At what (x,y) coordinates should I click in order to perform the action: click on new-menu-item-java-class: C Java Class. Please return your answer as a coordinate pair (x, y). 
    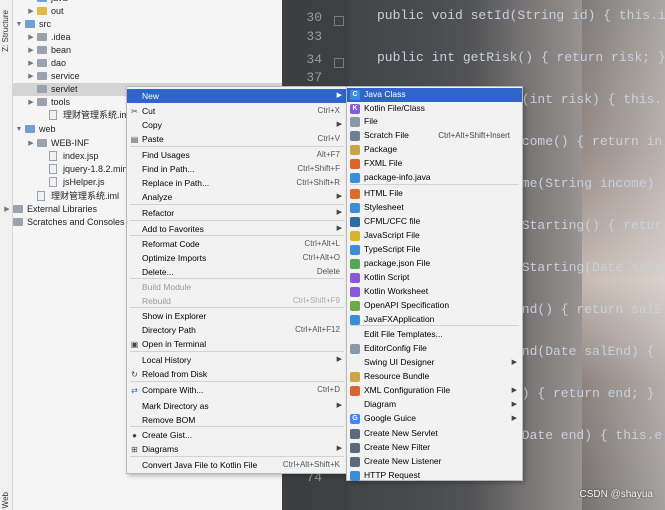
    Looking at the image, I should click on (434, 95).